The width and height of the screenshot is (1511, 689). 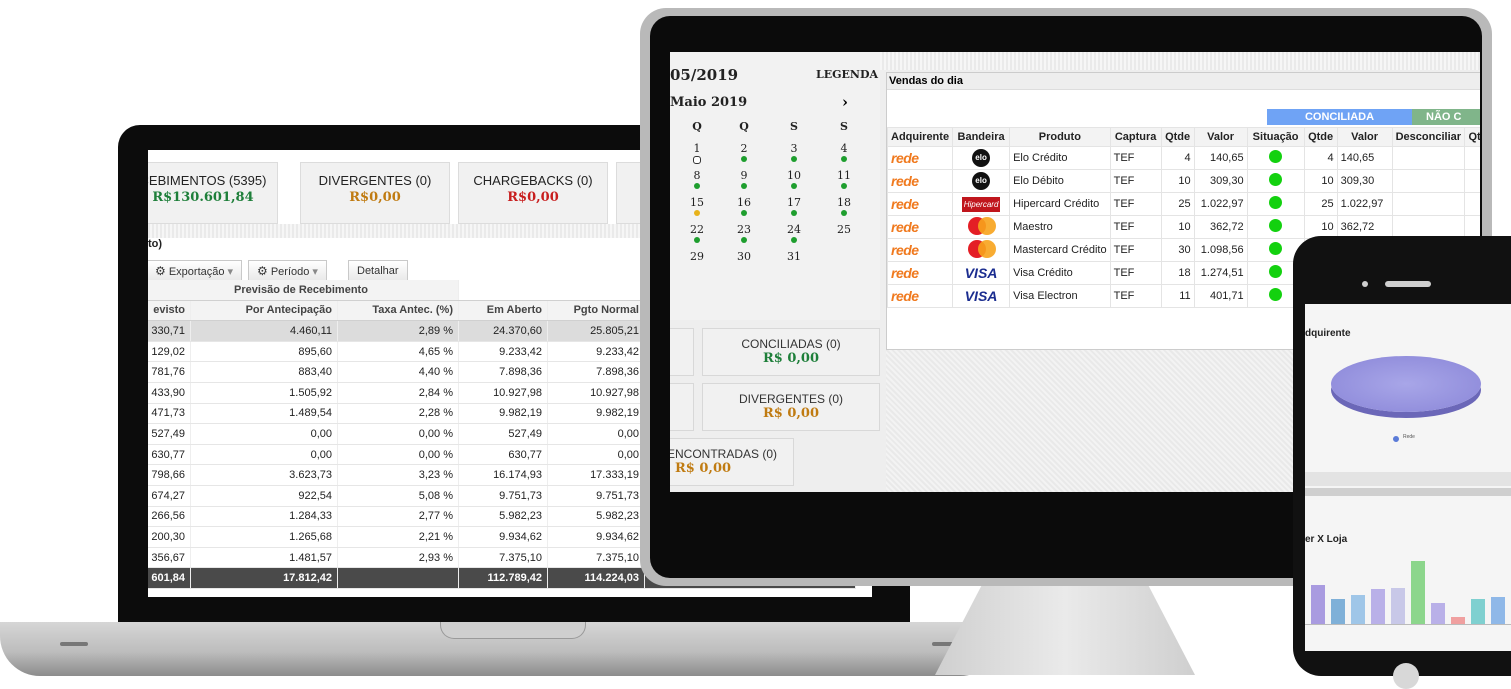 I want to click on day-number: 22, so click(x=697, y=229).